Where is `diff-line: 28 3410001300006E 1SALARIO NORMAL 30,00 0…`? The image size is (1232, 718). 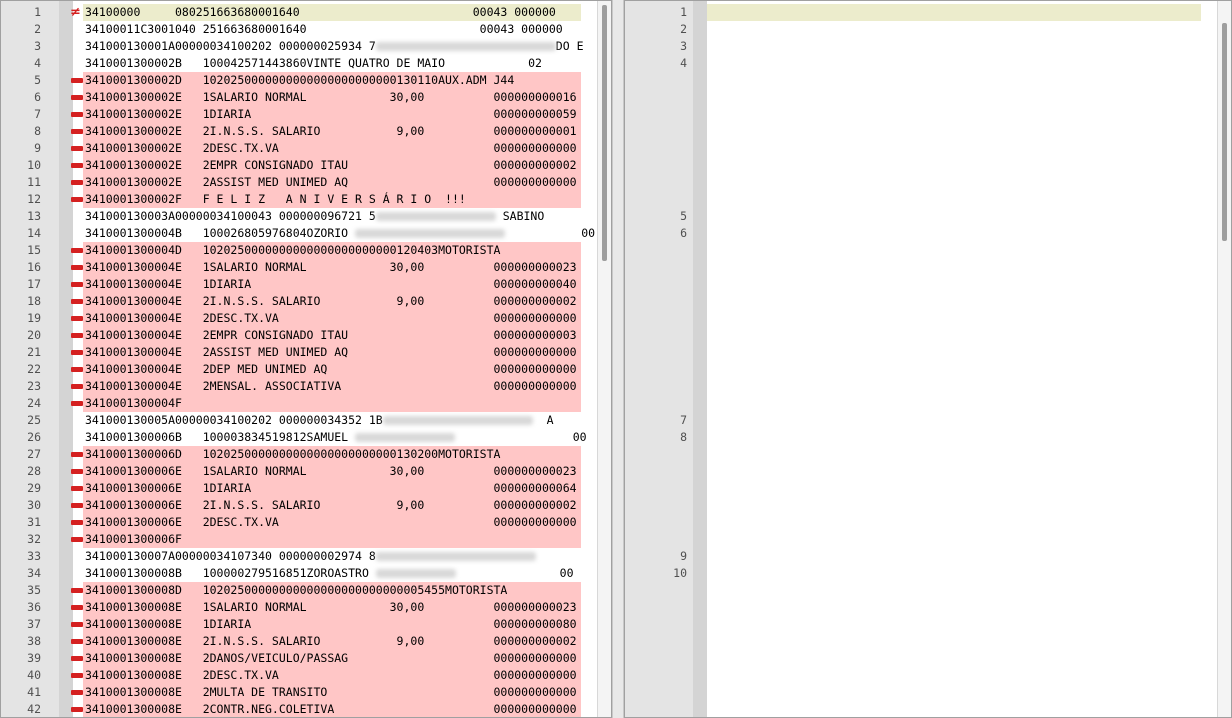 diff-line: 28 3410001300006E 1SALARIO NORMAL 30,00 0… is located at coordinates (299, 471).